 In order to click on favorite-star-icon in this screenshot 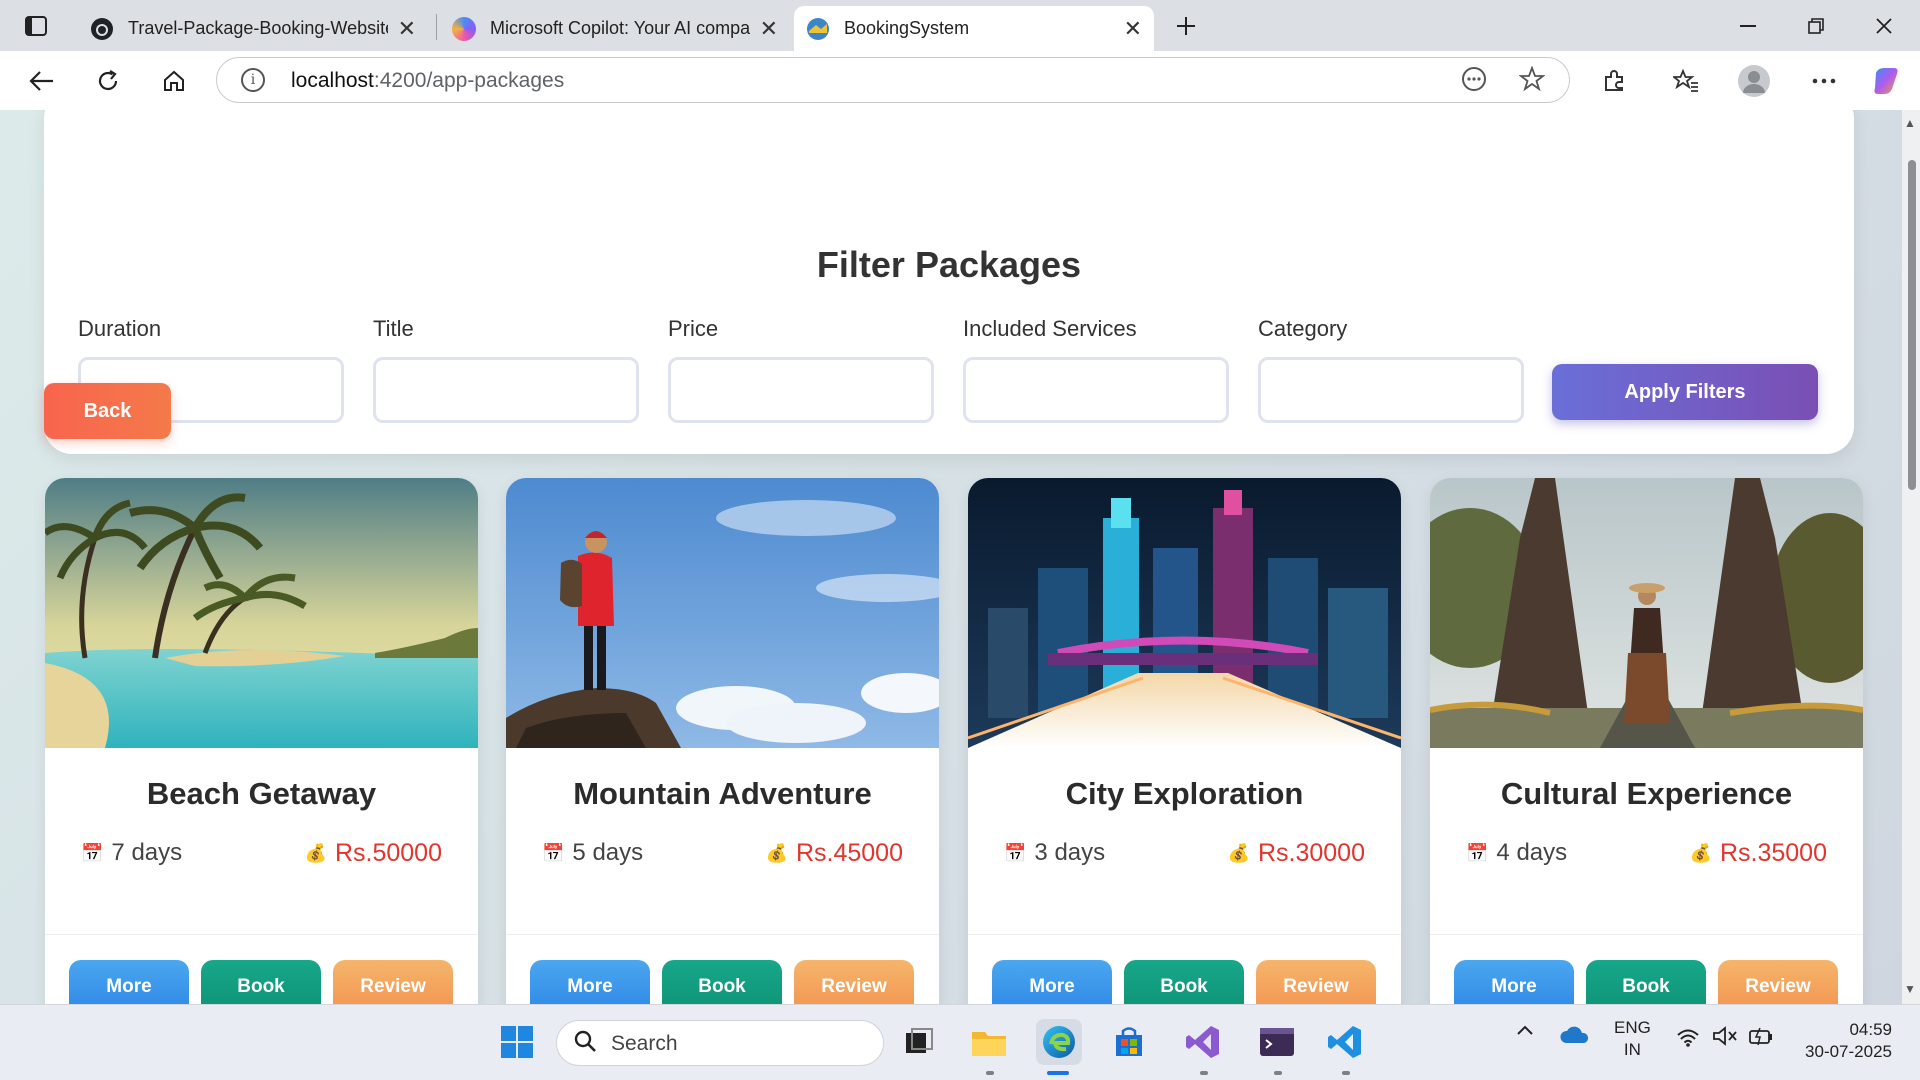, I will do `click(1532, 82)`.